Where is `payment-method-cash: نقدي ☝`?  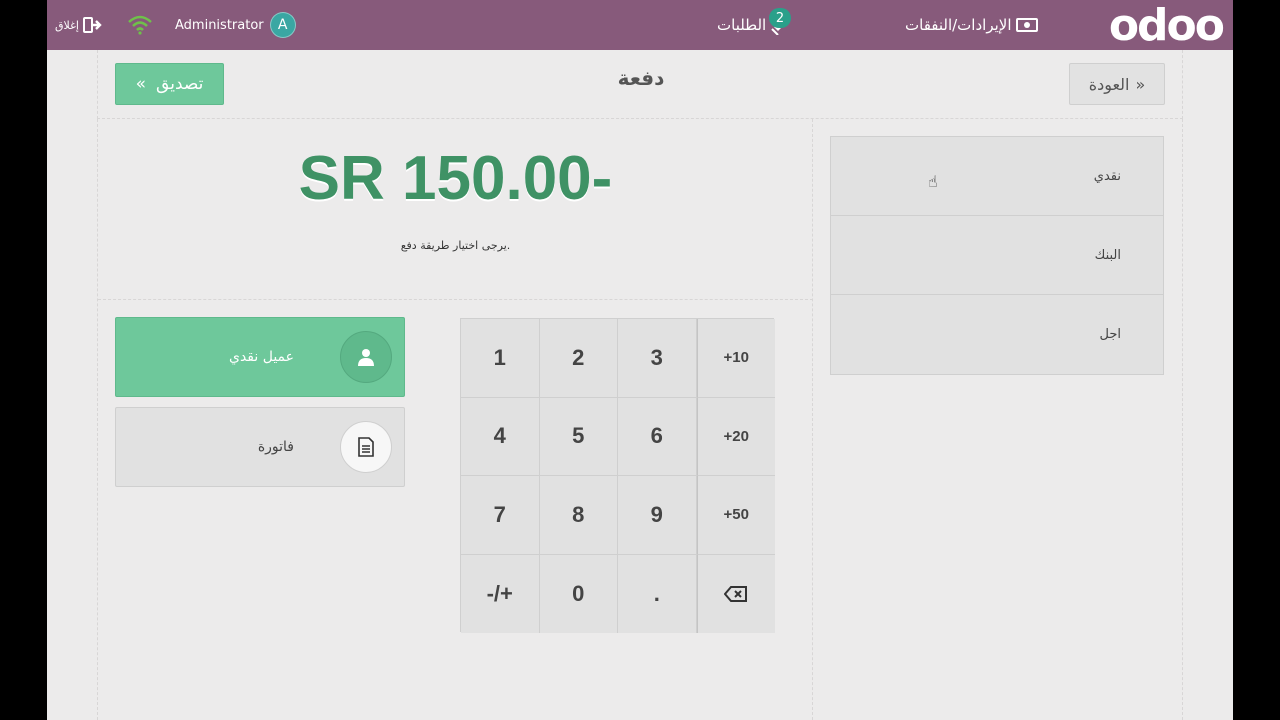 payment-method-cash: نقدي ☝ is located at coordinates (997, 176).